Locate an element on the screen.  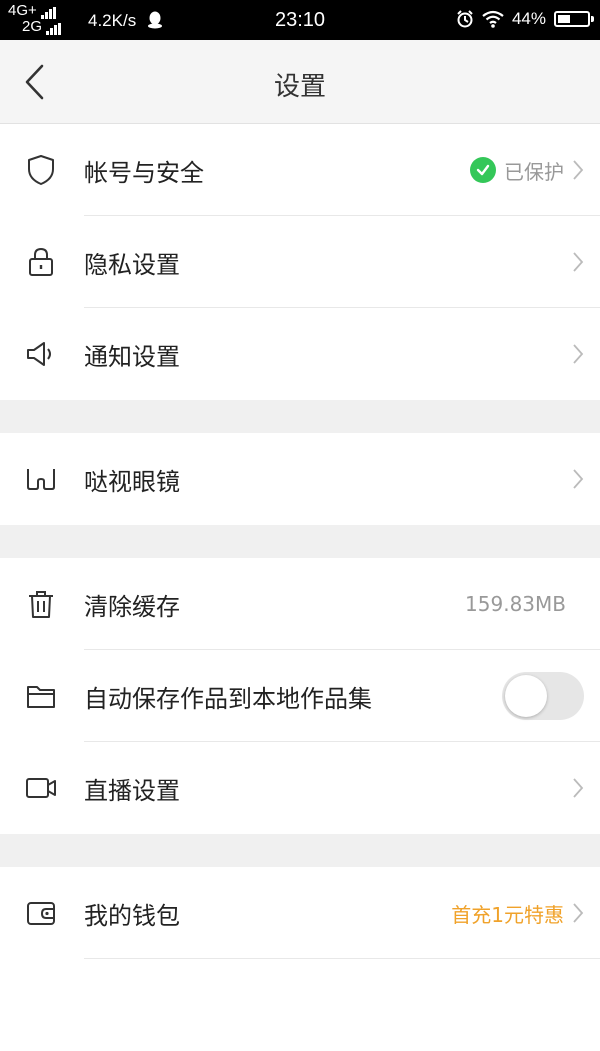
settings-item-notifications: 通知设置 is located at coordinates (300, 354).